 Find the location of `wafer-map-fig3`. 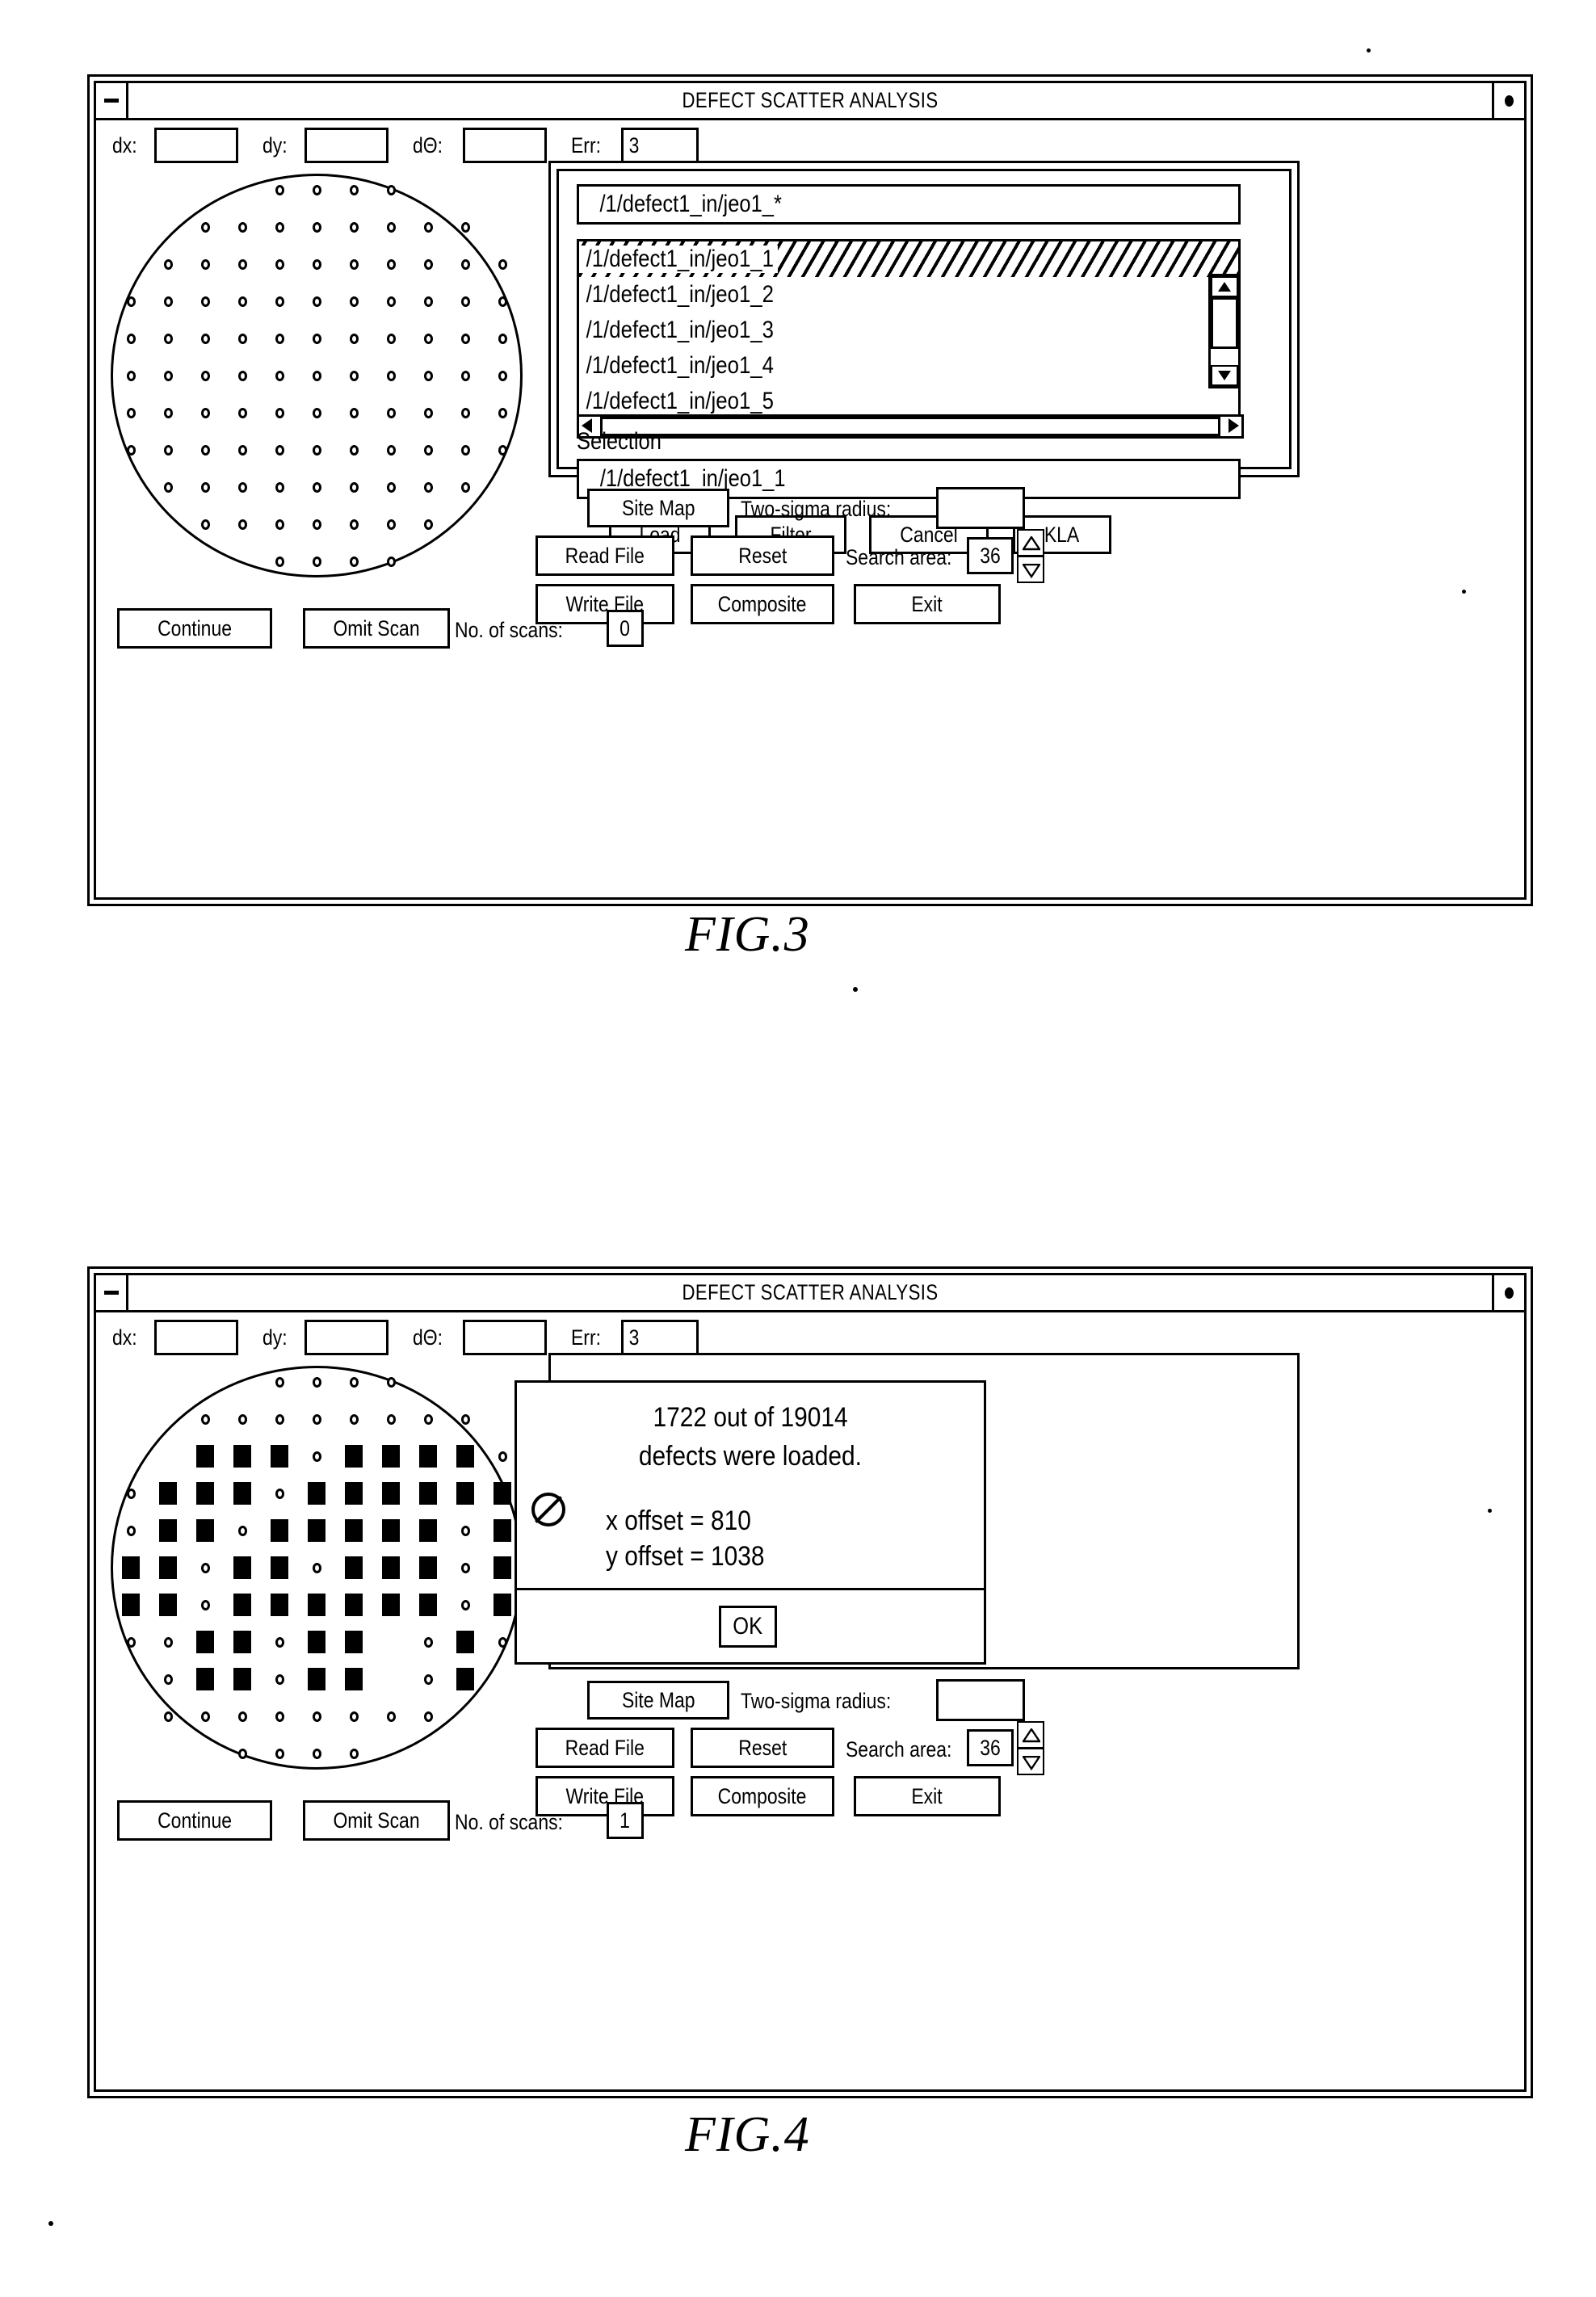

wafer-map-fig3 is located at coordinates (317, 375).